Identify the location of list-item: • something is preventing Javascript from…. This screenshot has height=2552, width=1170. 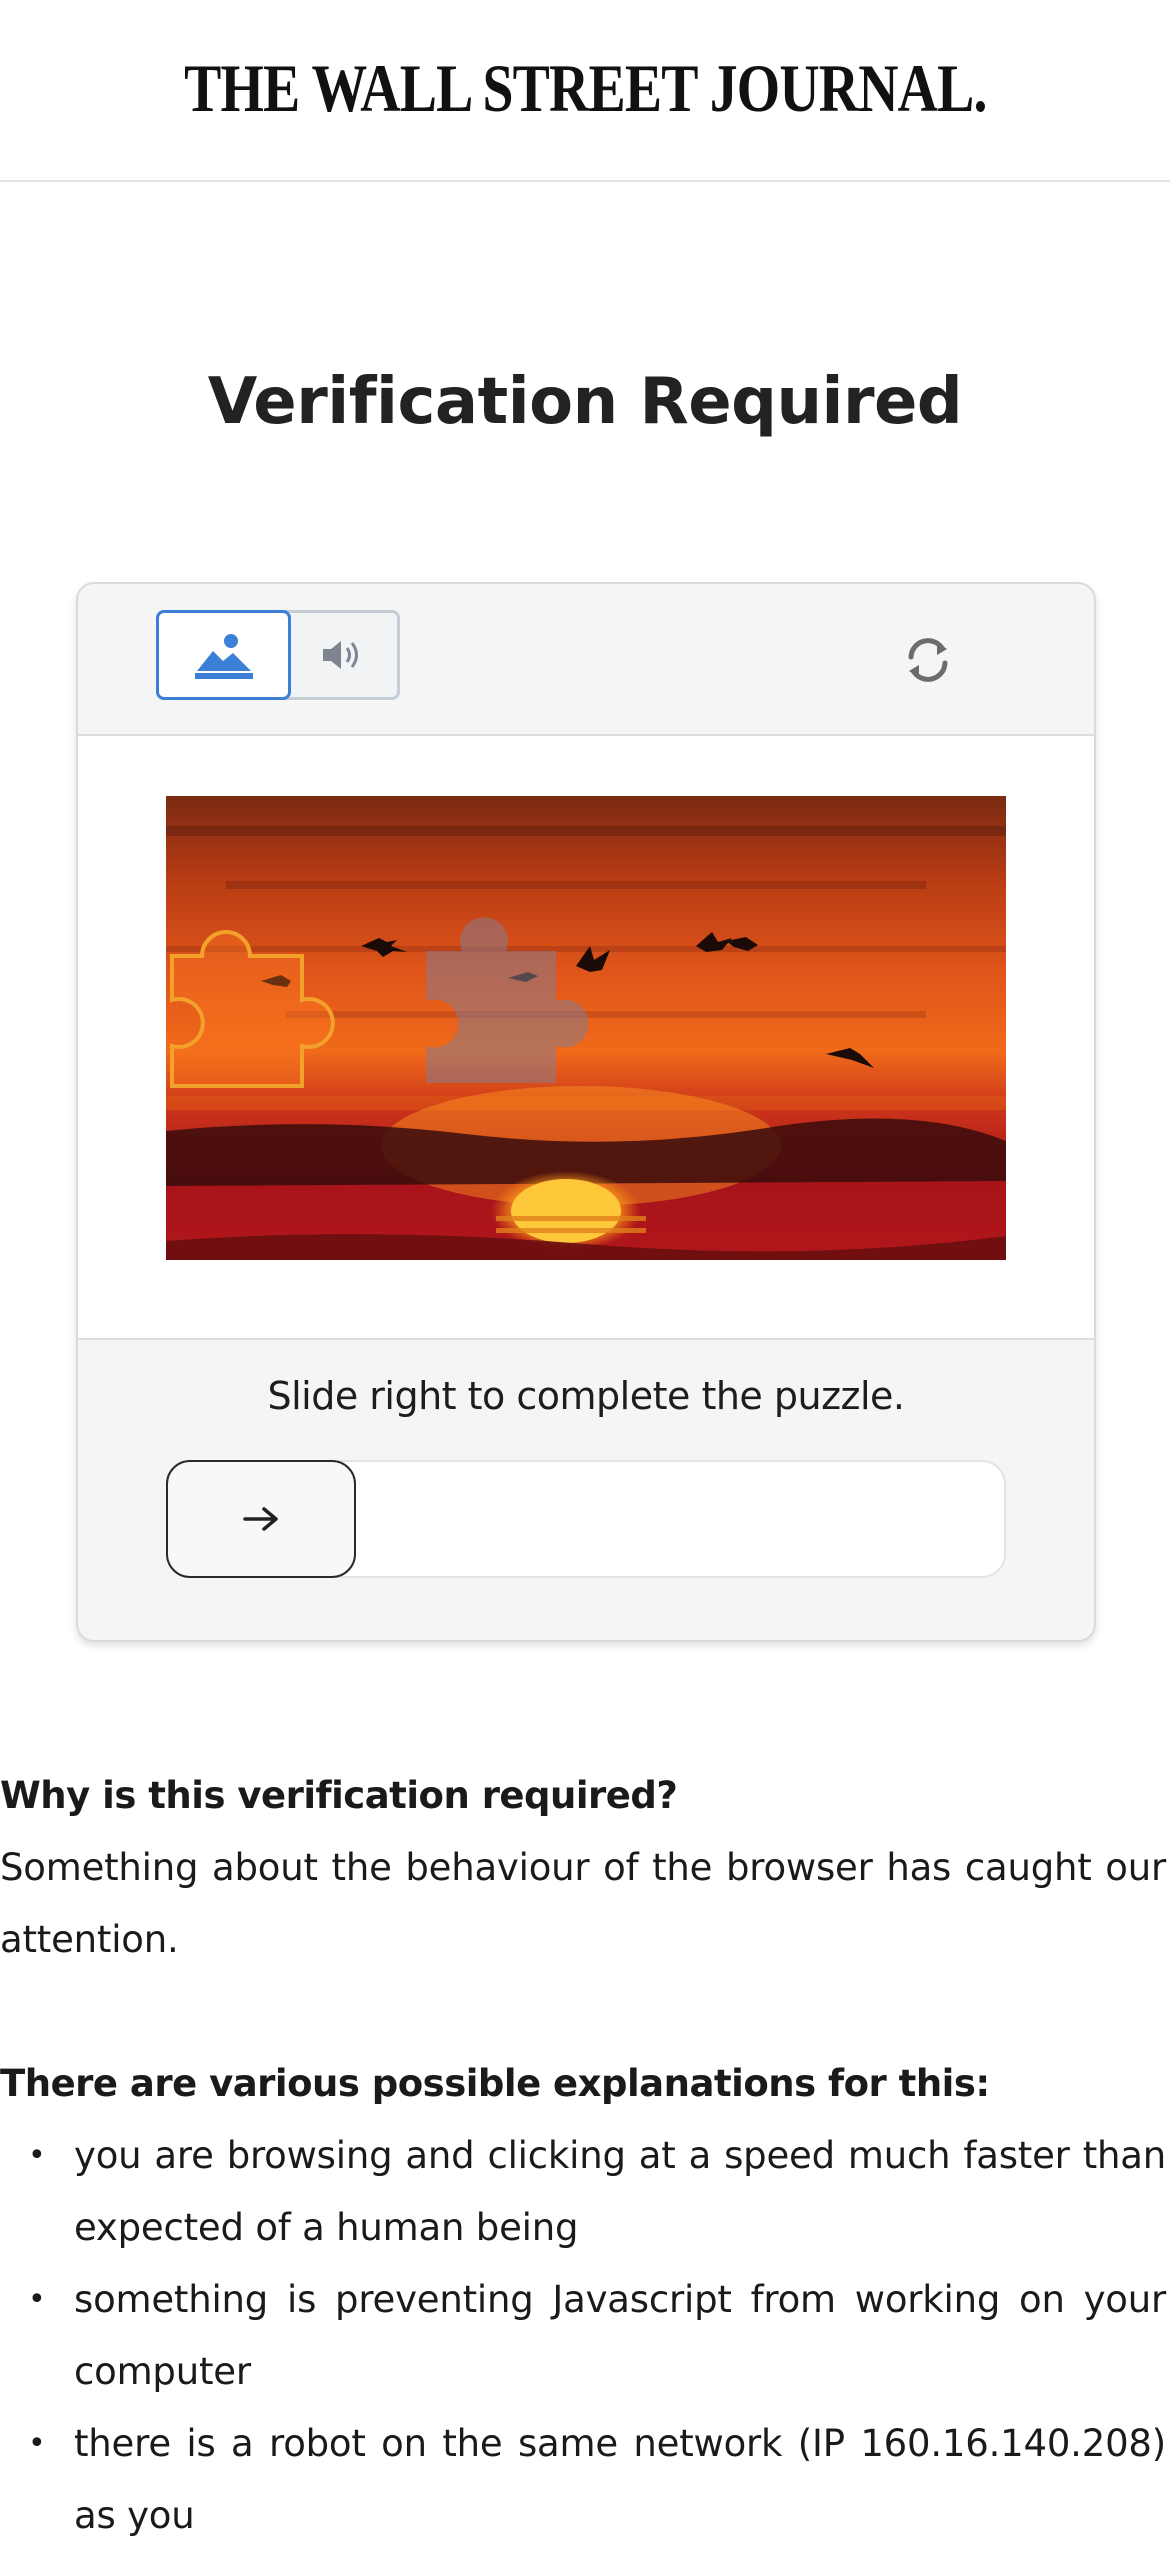
(599, 2336).